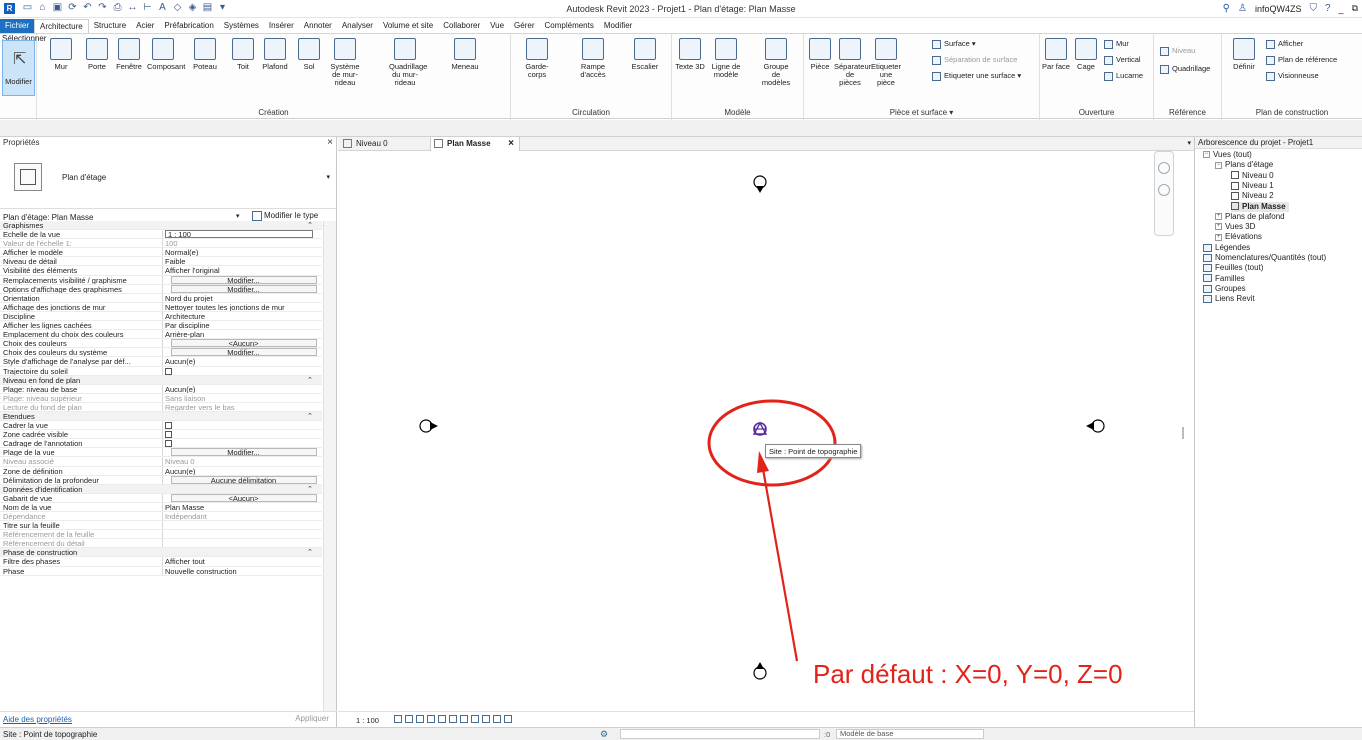 The image size is (1362, 740). What do you see at coordinates (475, 144) in the screenshot?
I see `tab-plan-masse: Plan Masse ×` at bounding box center [475, 144].